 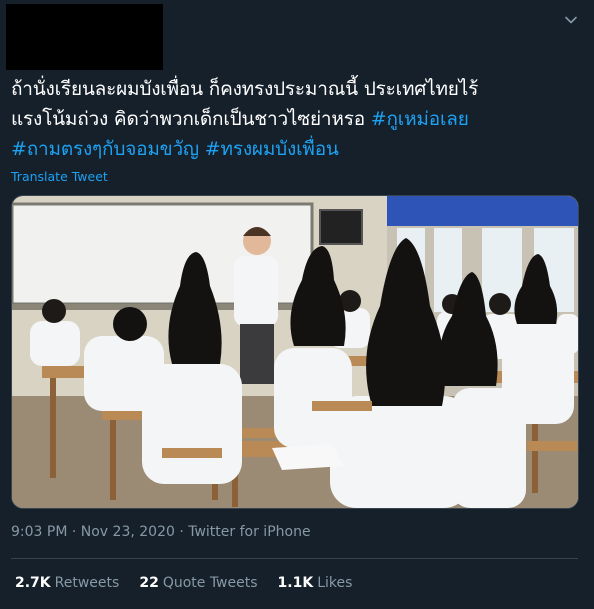 What do you see at coordinates (59, 176) in the screenshot?
I see `translate-tweet-link: Translate Tweet` at bounding box center [59, 176].